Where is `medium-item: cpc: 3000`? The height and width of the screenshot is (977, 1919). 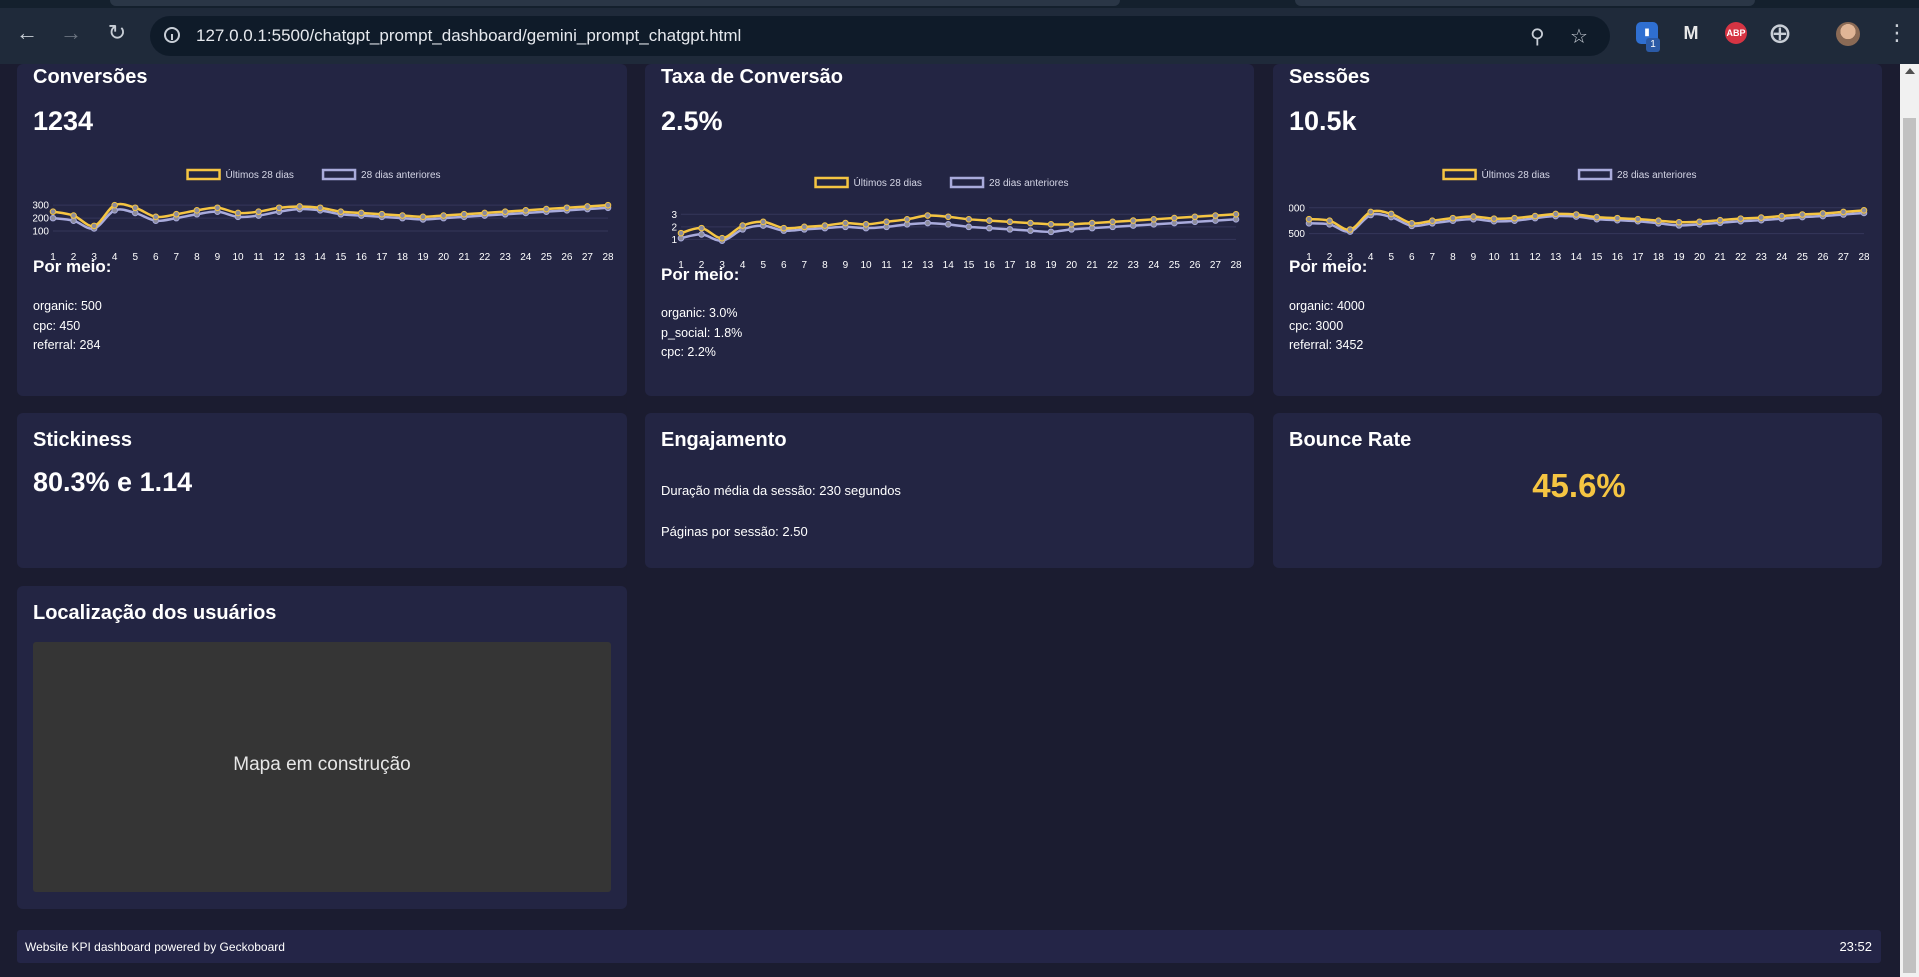 medium-item: cpc: 3000 is located at coordinates (1316, 325).